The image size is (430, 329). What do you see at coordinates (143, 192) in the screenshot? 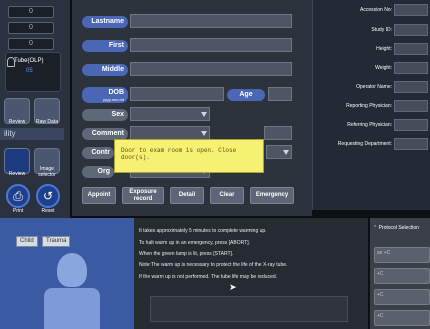
I see `exposure-record-line1: Exposure` at bounding box center [143, 192].